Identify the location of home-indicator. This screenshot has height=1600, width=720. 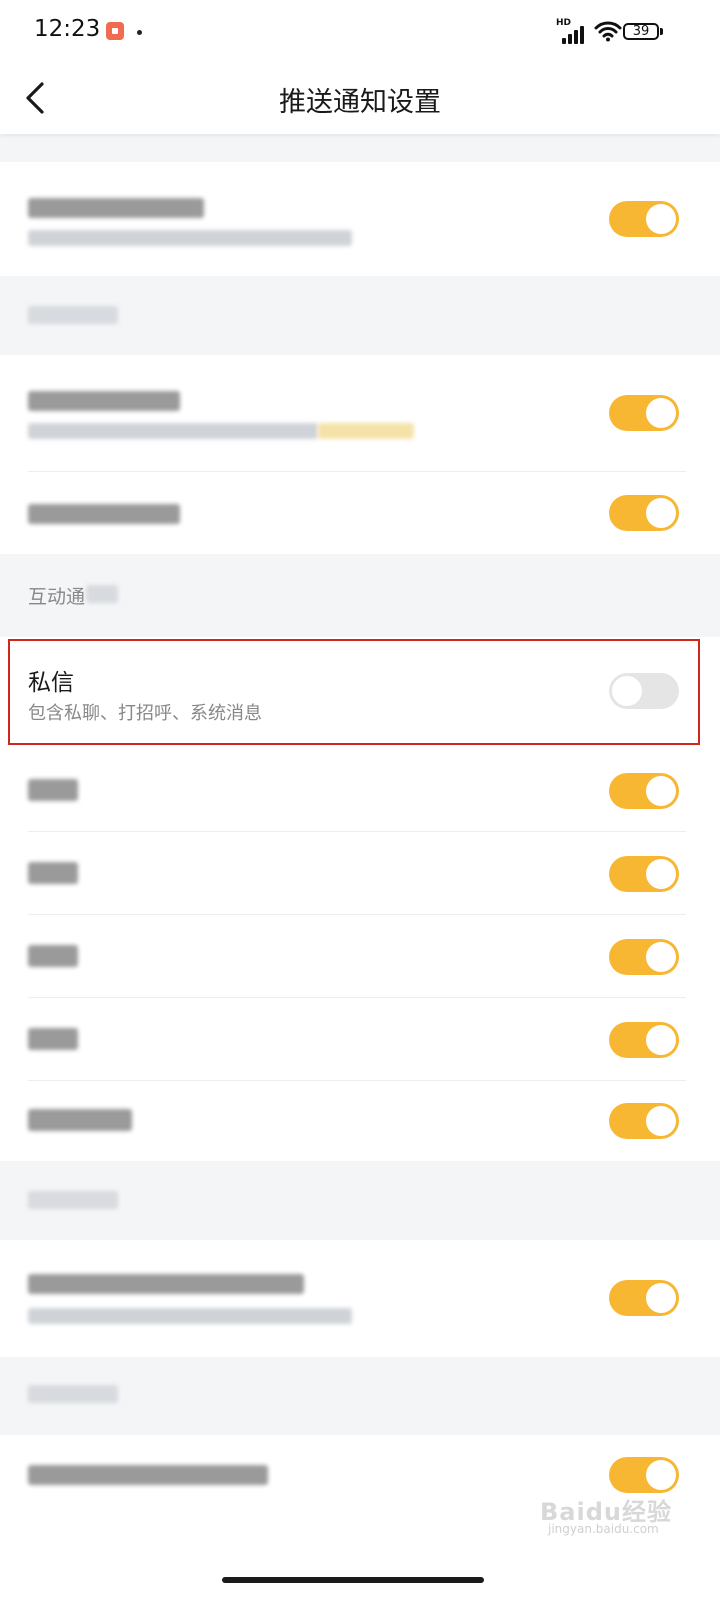
(353, 1580).